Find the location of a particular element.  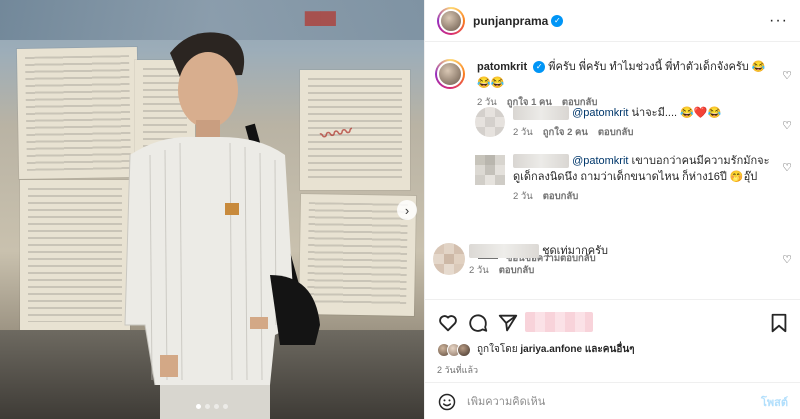

post-timestamp: 2 วันที่แล้ว is located at coordinates (457, 370).